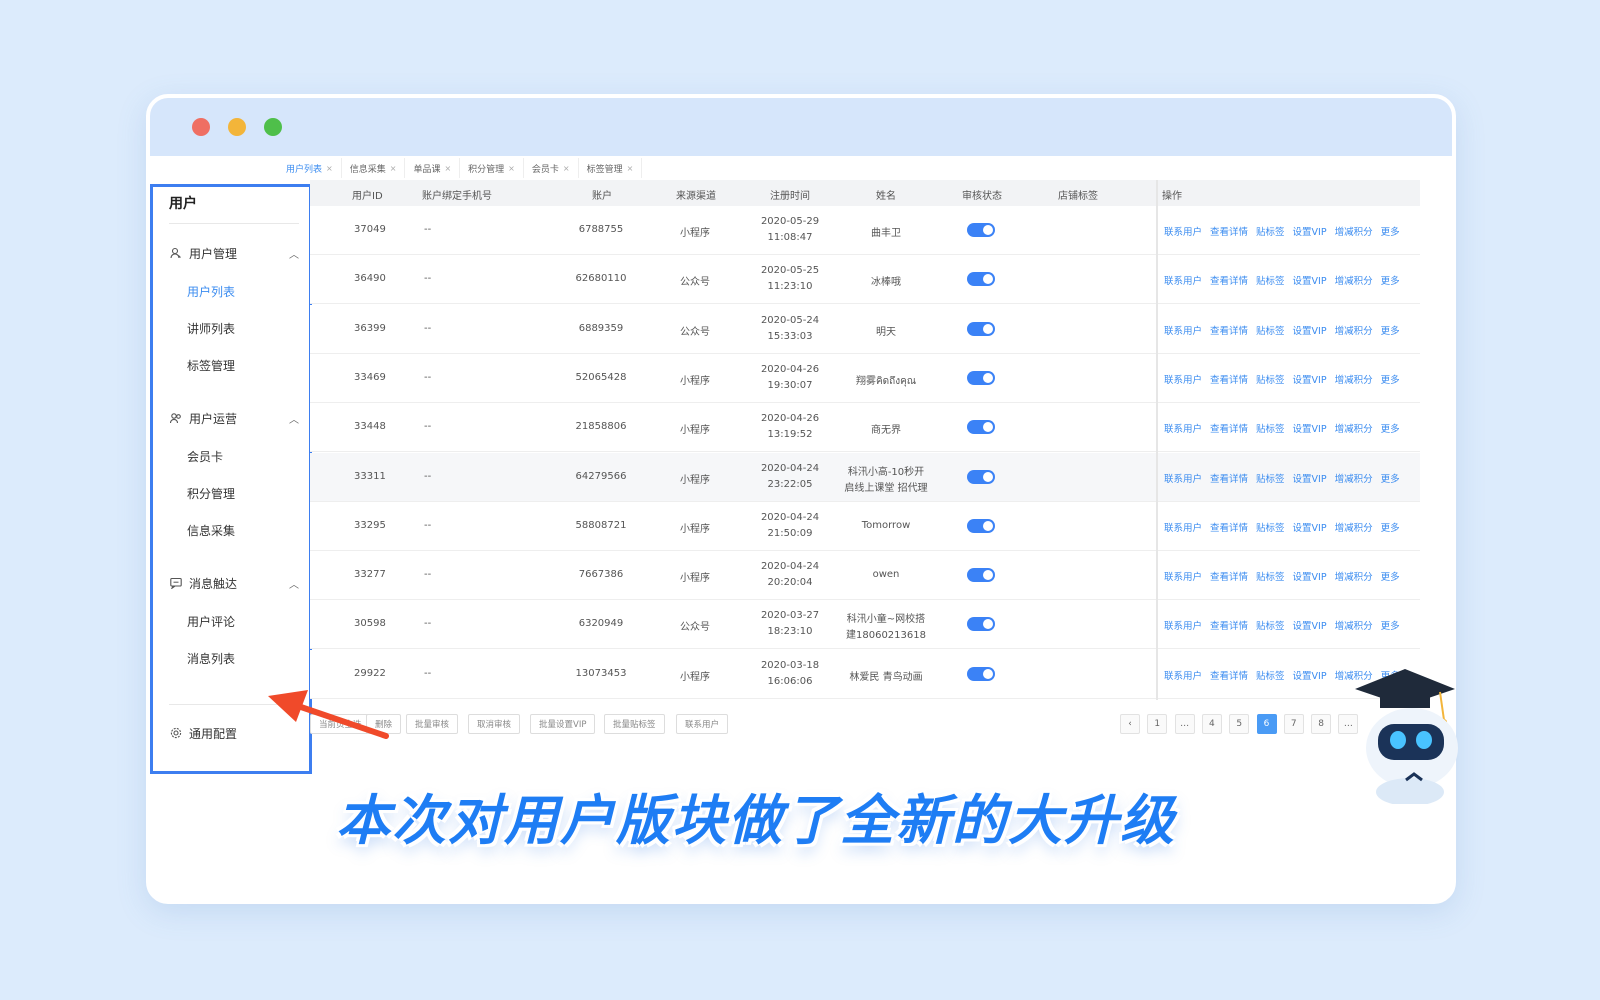 This screenshot has width=1600, height=1000. Describe the element at coordinates (563, 724) in the screenshot. I see `bulk-action-button: 批量设置VIP` at that location.